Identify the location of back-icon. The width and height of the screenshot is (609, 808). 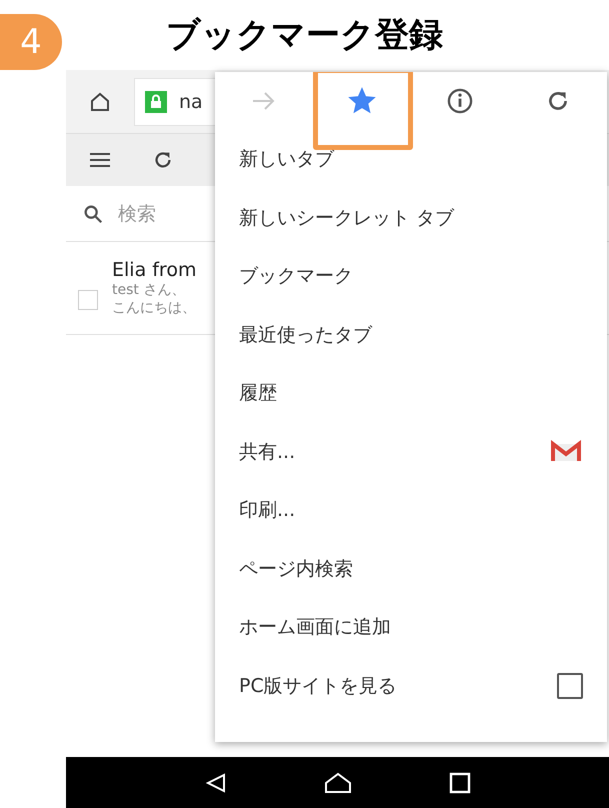
(216, 783).